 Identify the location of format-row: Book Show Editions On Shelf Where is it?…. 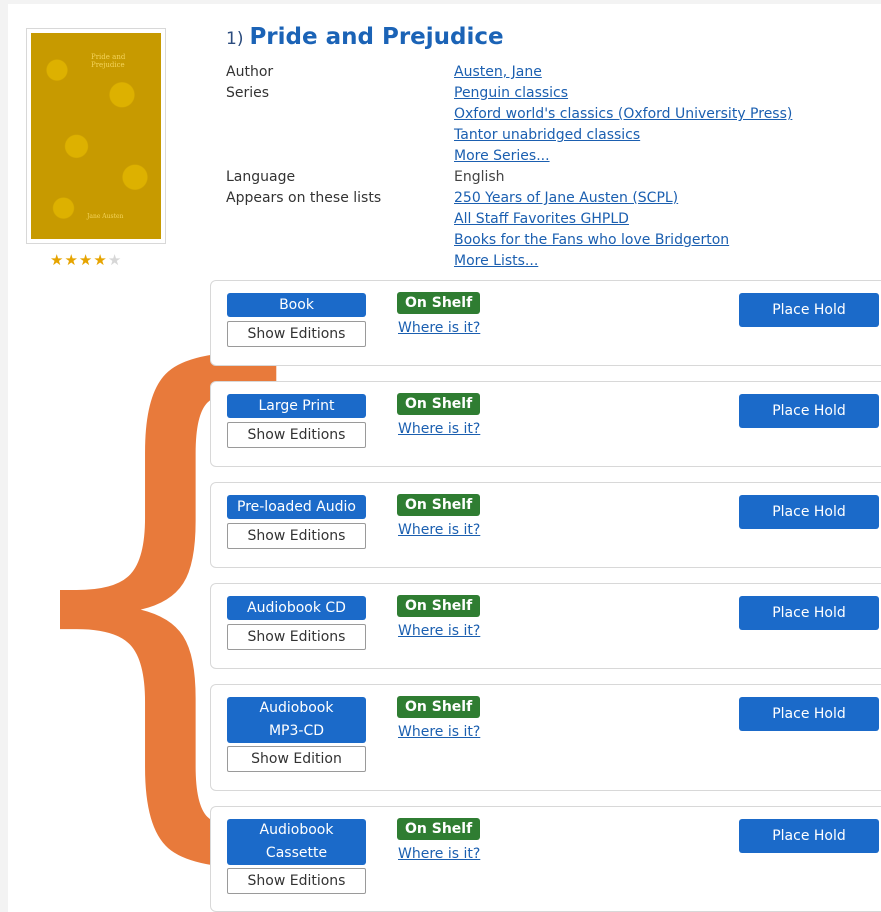
(545, 323).